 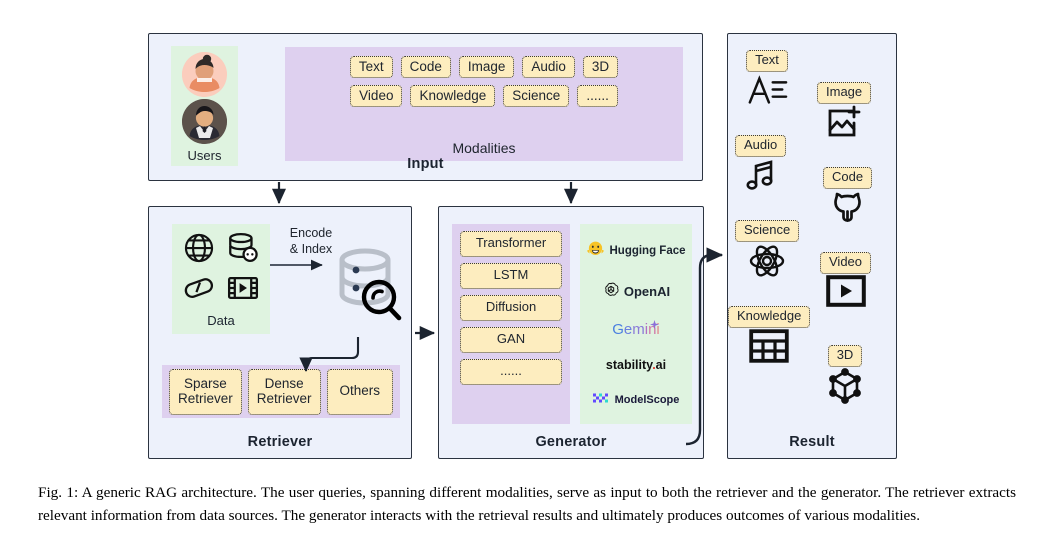 I want to click on retriever-type-sparse: Sparse Retriever, so click(x=205, y=391).